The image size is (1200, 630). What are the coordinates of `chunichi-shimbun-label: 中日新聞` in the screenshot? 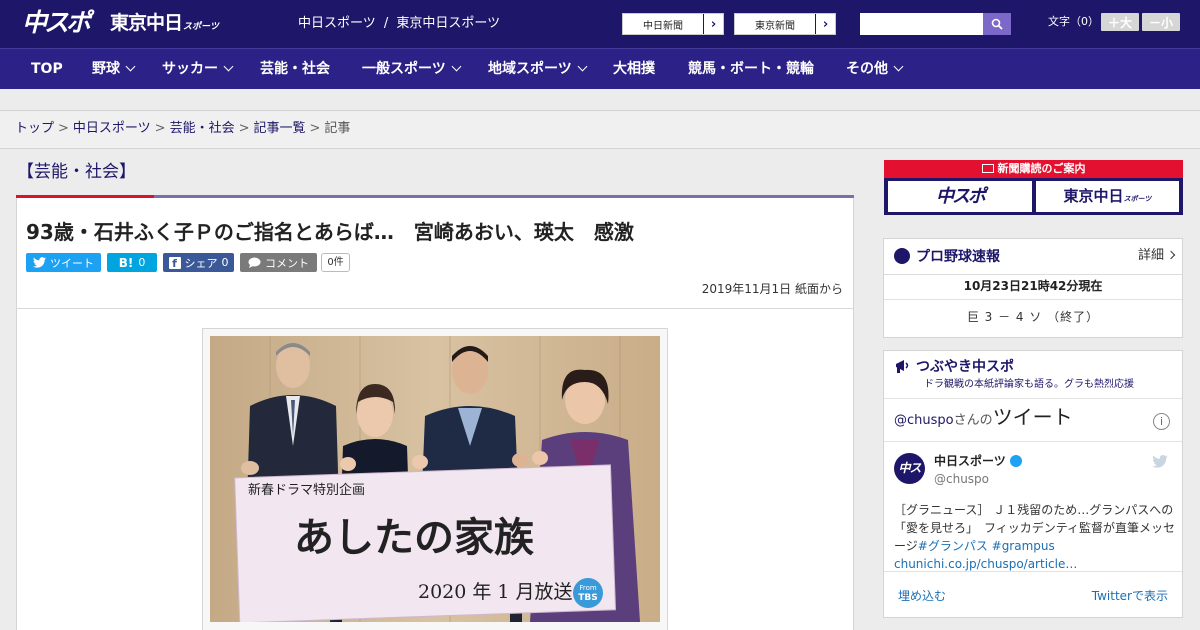 It's located at (663, 26).